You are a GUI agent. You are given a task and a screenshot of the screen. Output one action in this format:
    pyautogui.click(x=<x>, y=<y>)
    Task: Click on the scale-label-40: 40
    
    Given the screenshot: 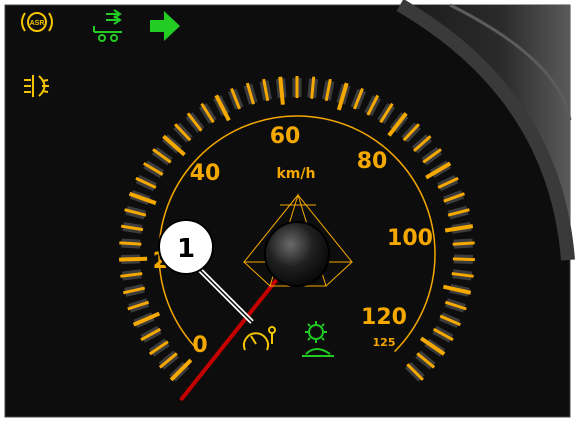 What is the action you would take?
    pyautogui.click(x=205, y=173)
    